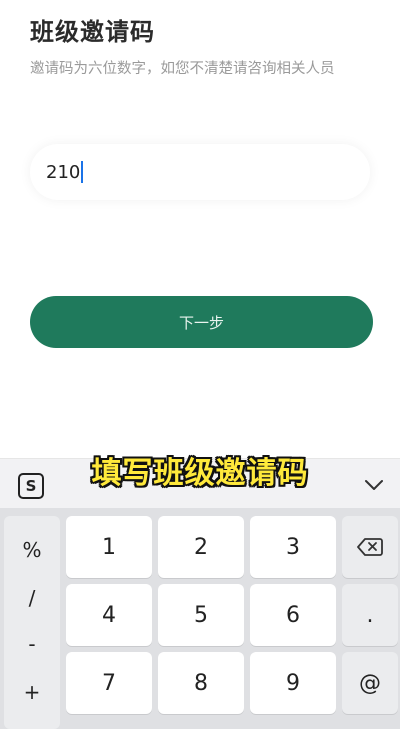 Image resolution: width=400 pixels, height=729 pixels. I want to click on key-6: 6, so click(293, 615).